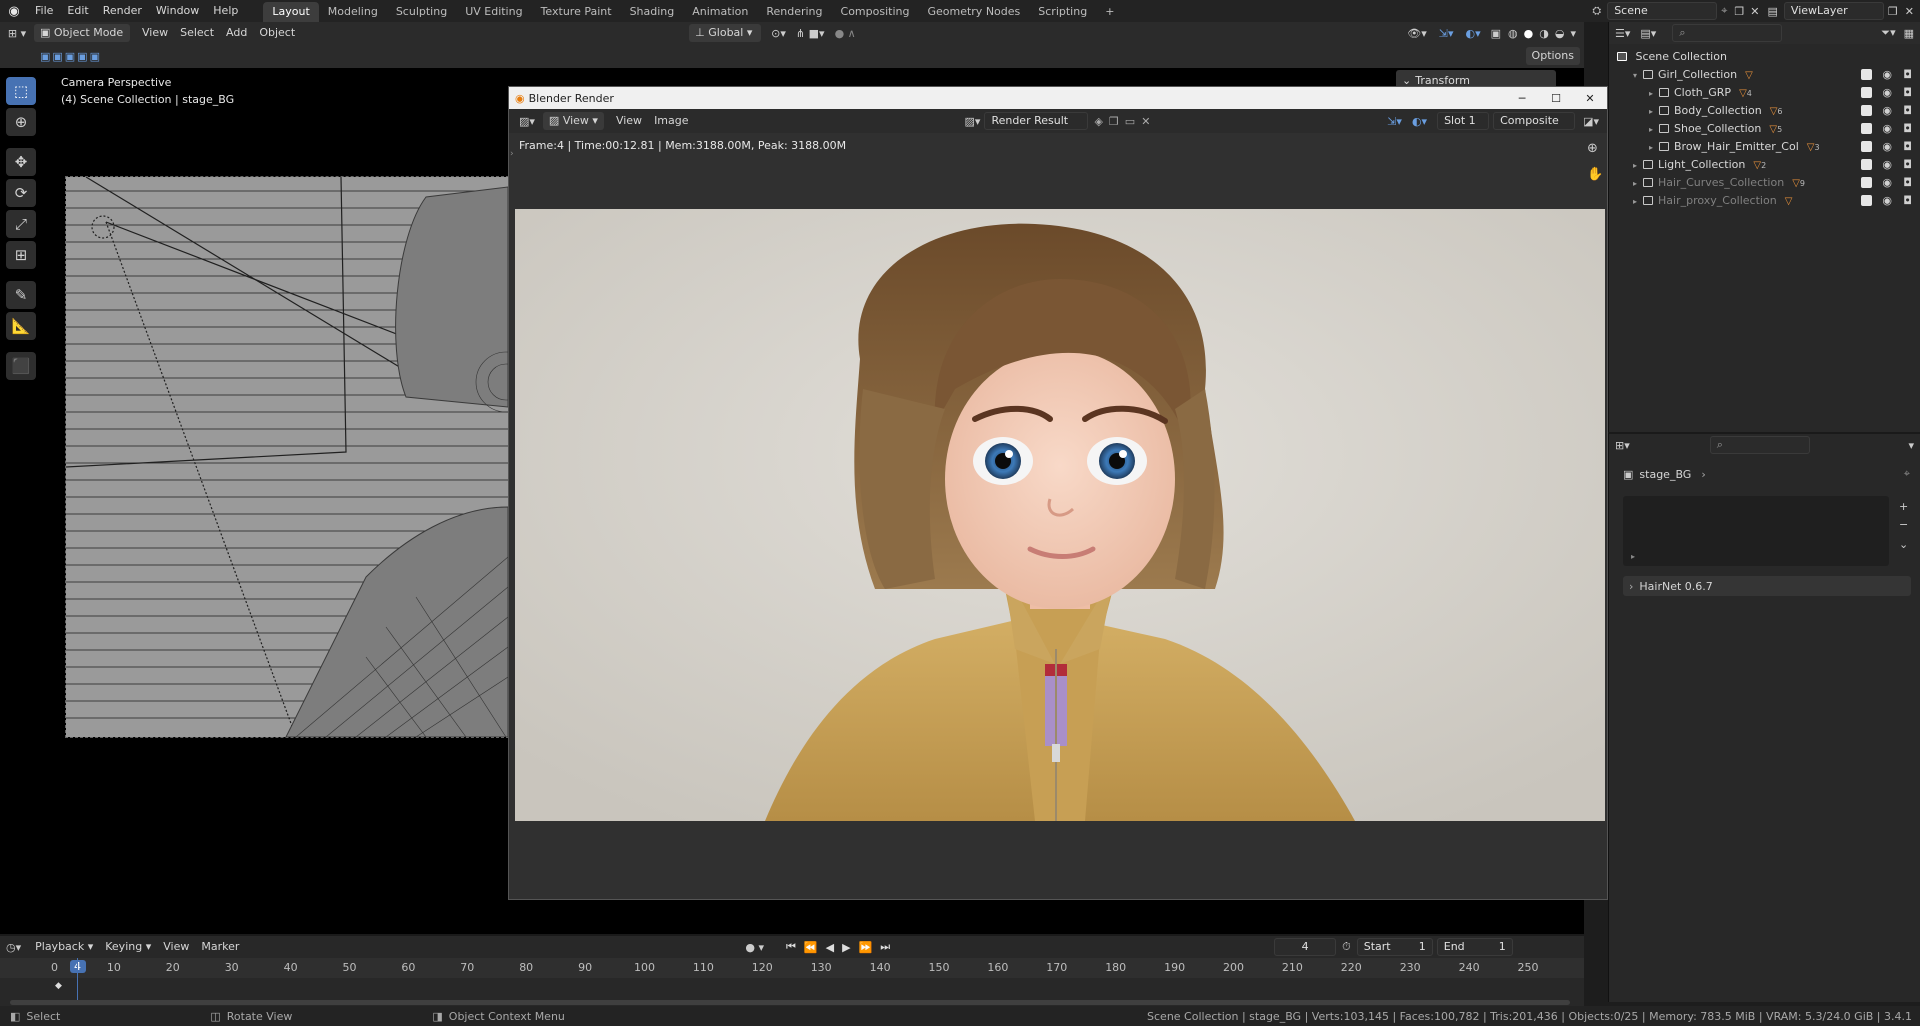  I want to click on current-frame-field: 4, so click(1305, 947).